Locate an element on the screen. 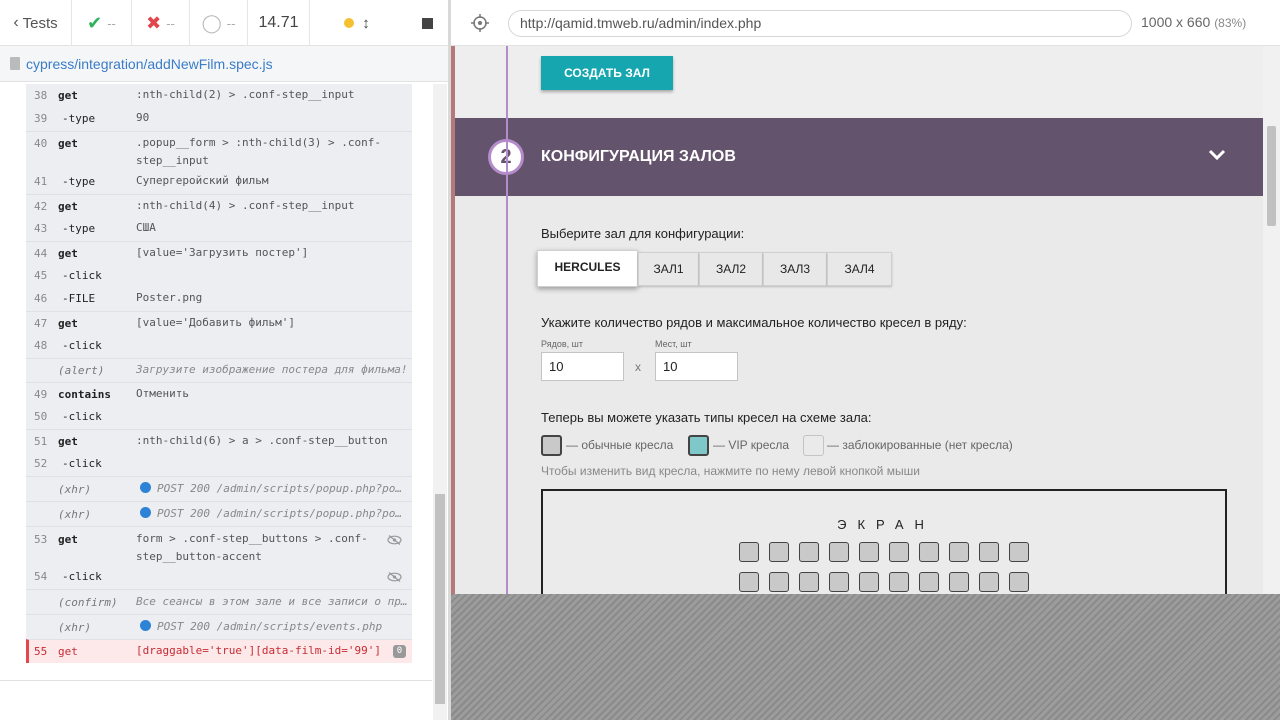 The image size is (1280, 720). command-row: 47 get [value='Добавить фильм'] is located at coordinates (219, 323).